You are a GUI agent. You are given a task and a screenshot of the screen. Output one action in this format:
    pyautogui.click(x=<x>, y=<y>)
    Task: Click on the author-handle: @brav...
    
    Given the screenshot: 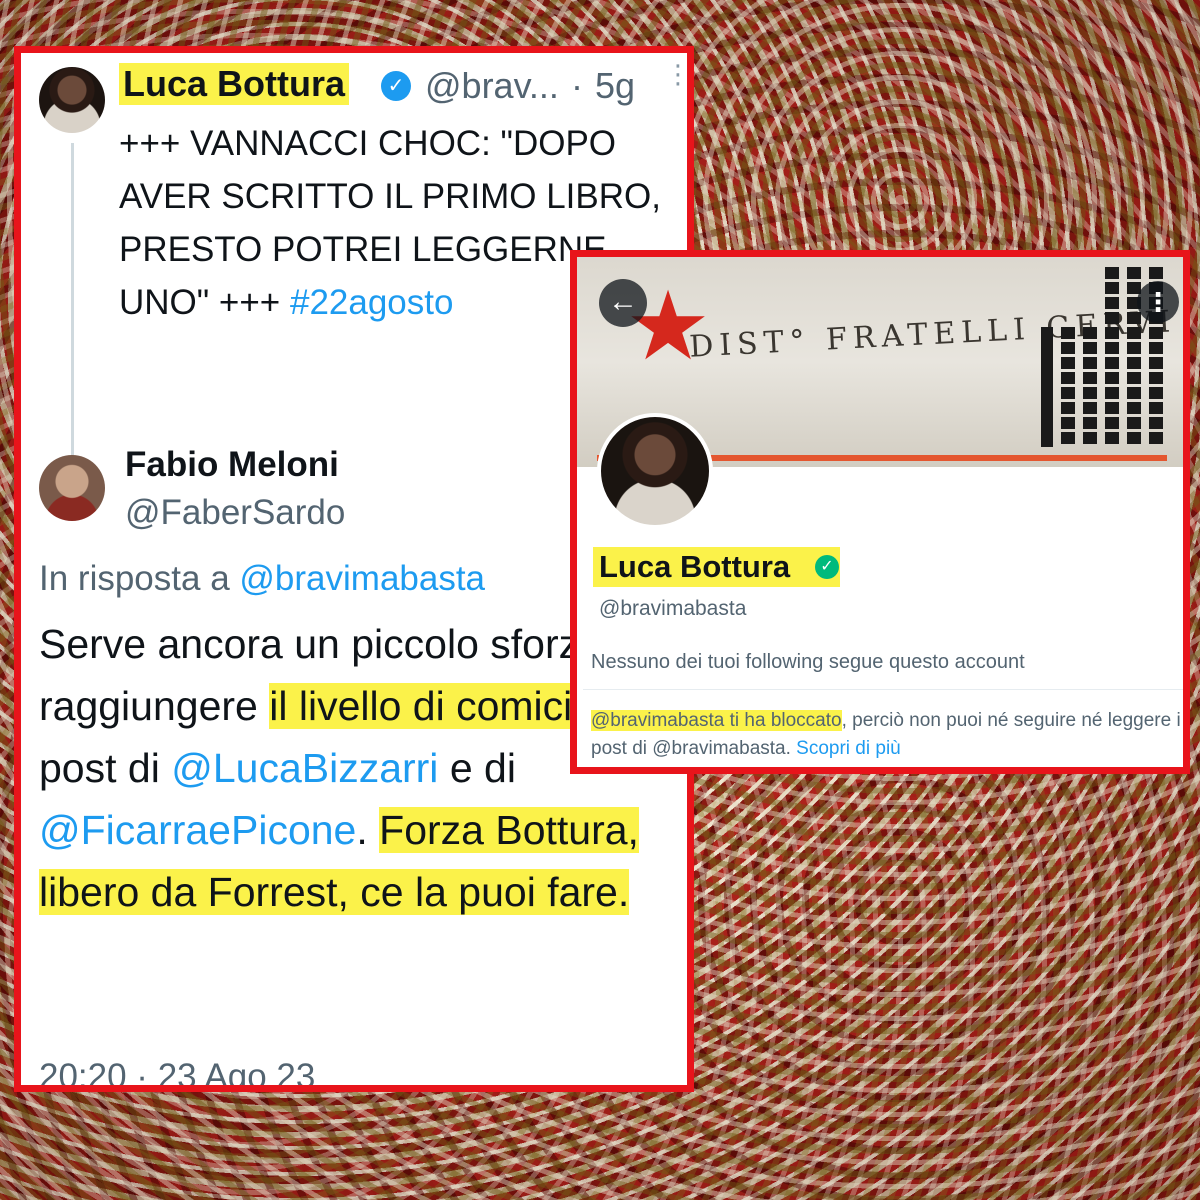 What is the action you would take?
    pyautogui.click(x=492, y=86)
    